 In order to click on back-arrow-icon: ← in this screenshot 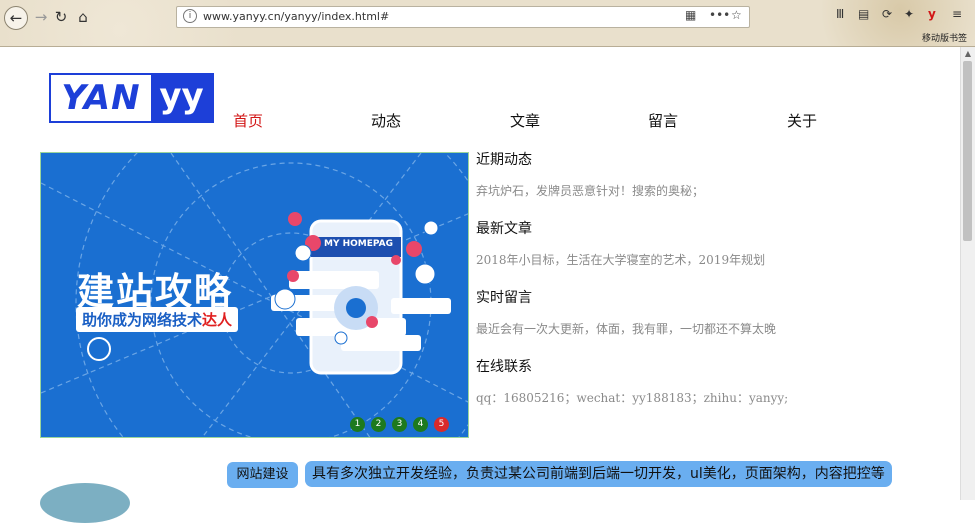, I will do `click(16, 18)`.